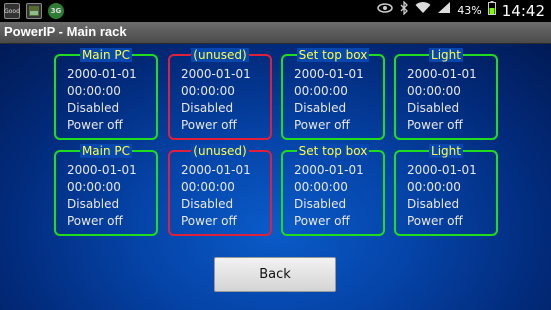 The height and width of the screenshot is (310, 551). What do you see at coordinates (444, 11) in the screenshot?
I see `signal-icon` at bounding box center [444, 11].